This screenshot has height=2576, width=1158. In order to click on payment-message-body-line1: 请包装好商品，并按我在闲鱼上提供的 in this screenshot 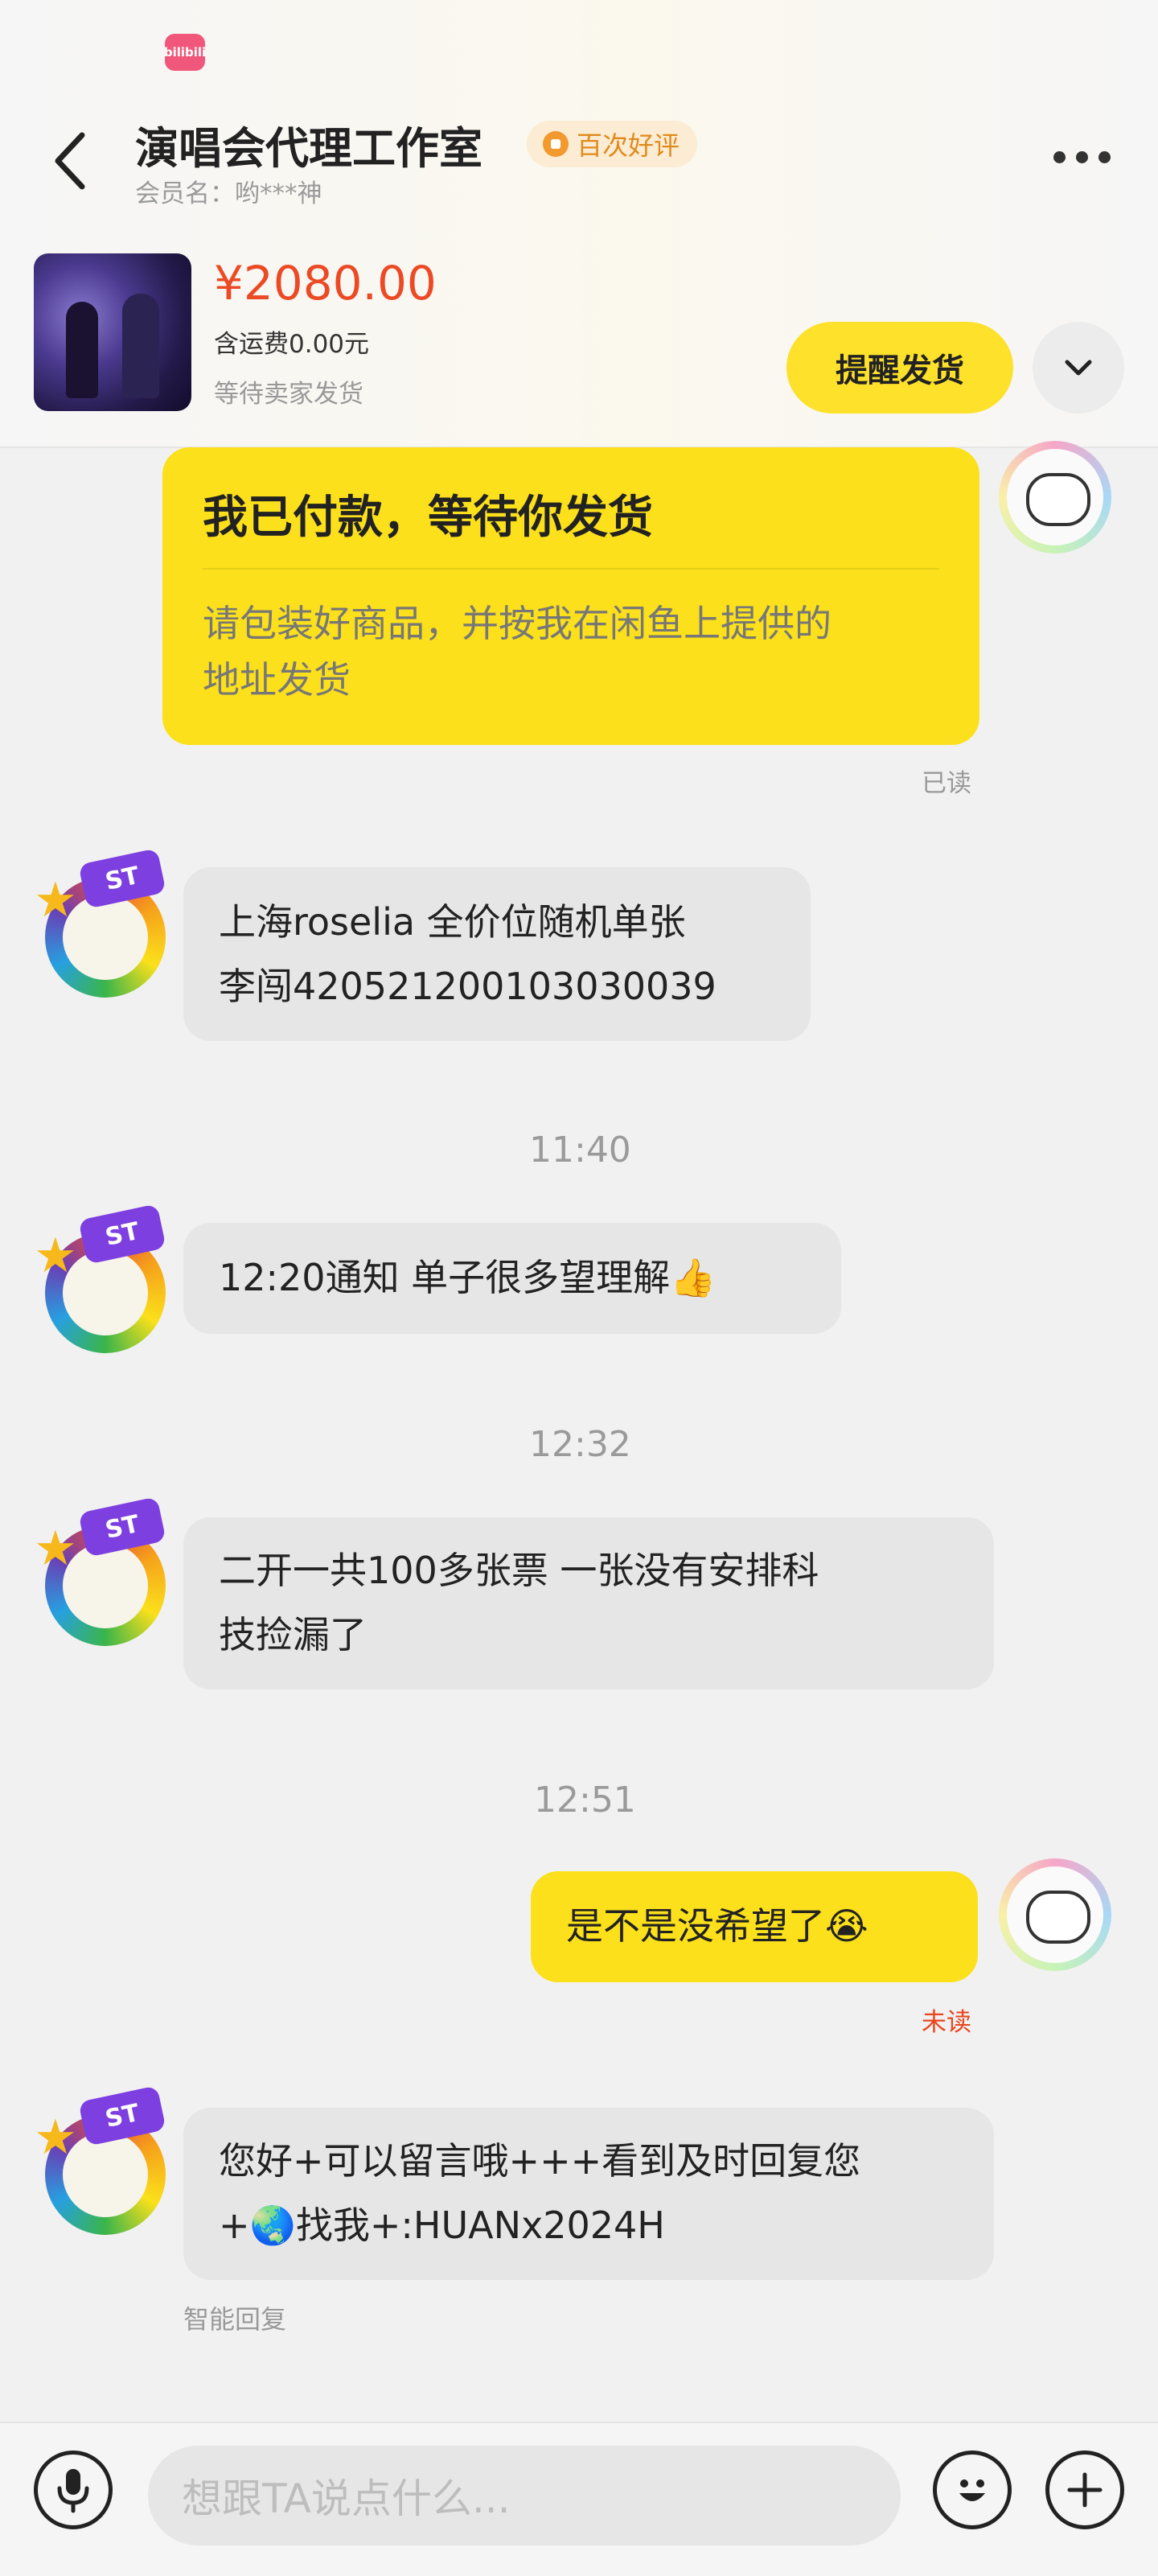, I will do `click(517, 623)`.